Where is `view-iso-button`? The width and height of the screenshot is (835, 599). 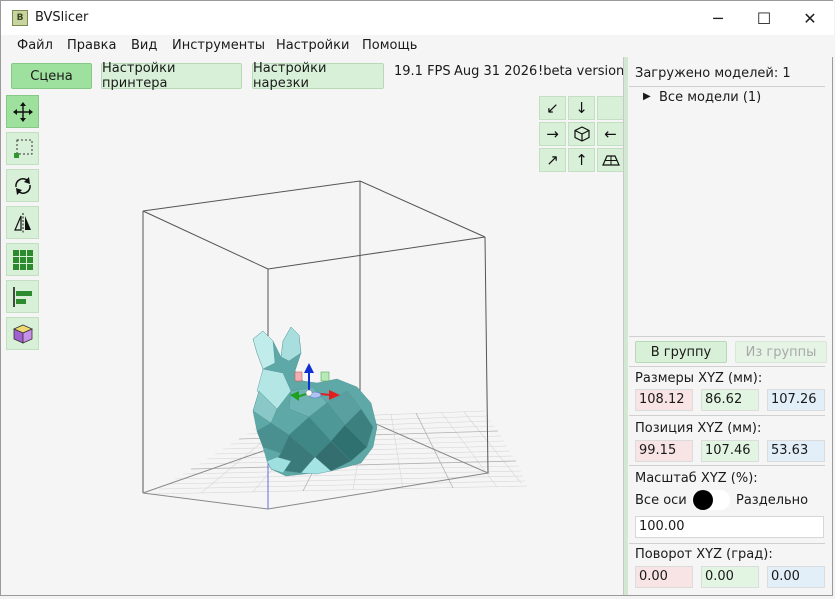 view-iso-button is located at coordinates (581, 134).